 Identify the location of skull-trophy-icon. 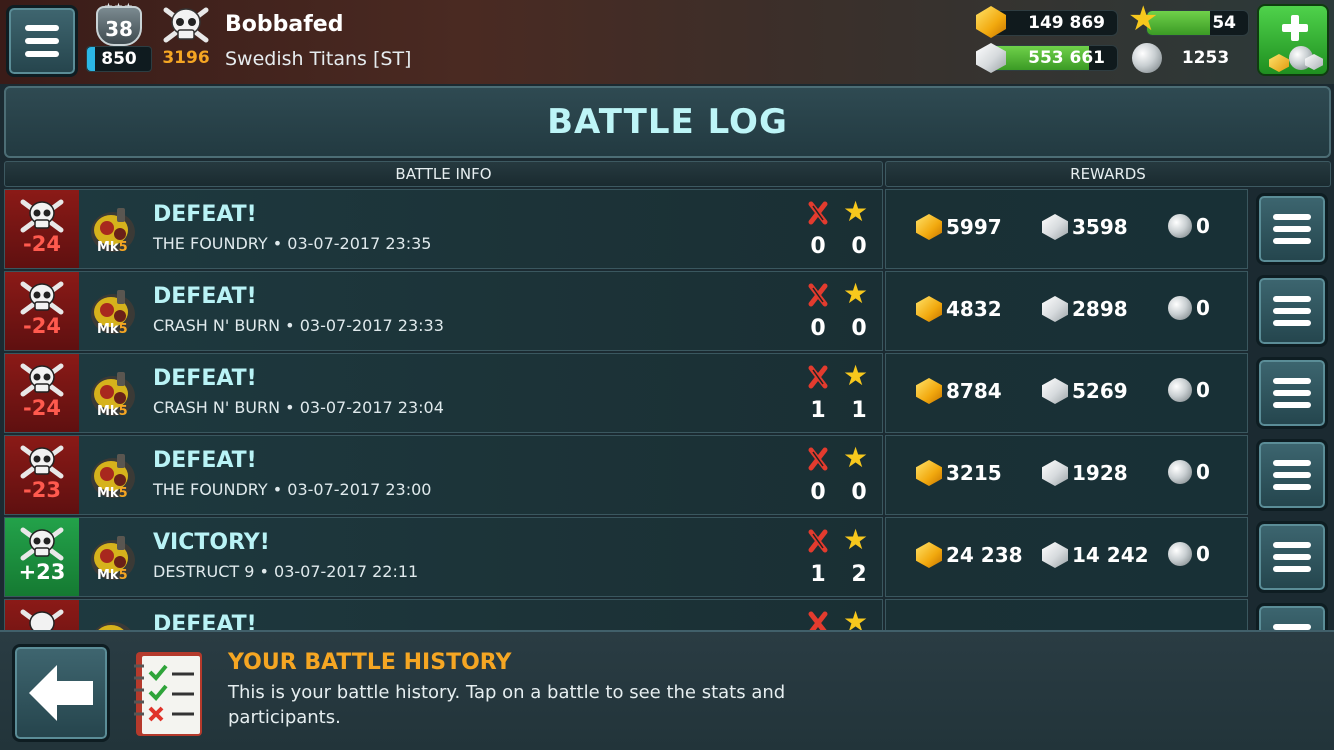
(186, 25).